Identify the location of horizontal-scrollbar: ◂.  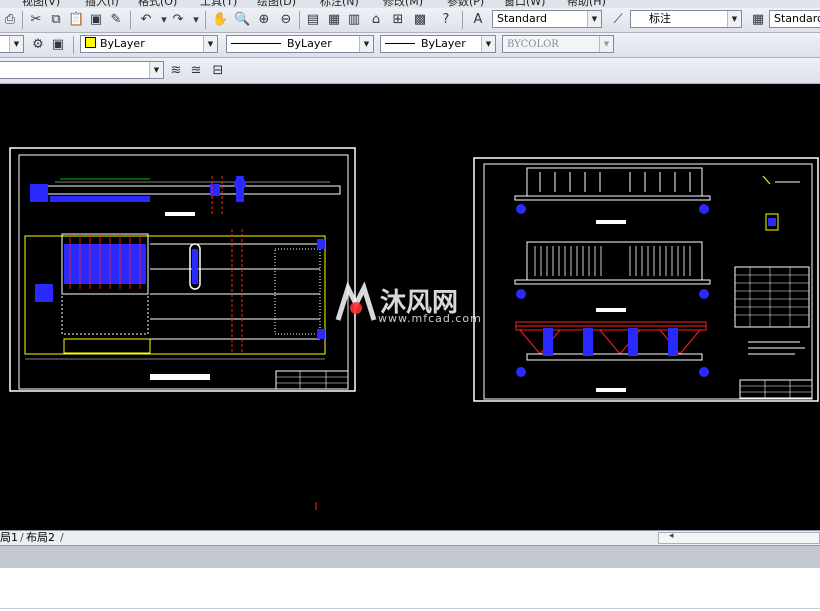
(739, 537).